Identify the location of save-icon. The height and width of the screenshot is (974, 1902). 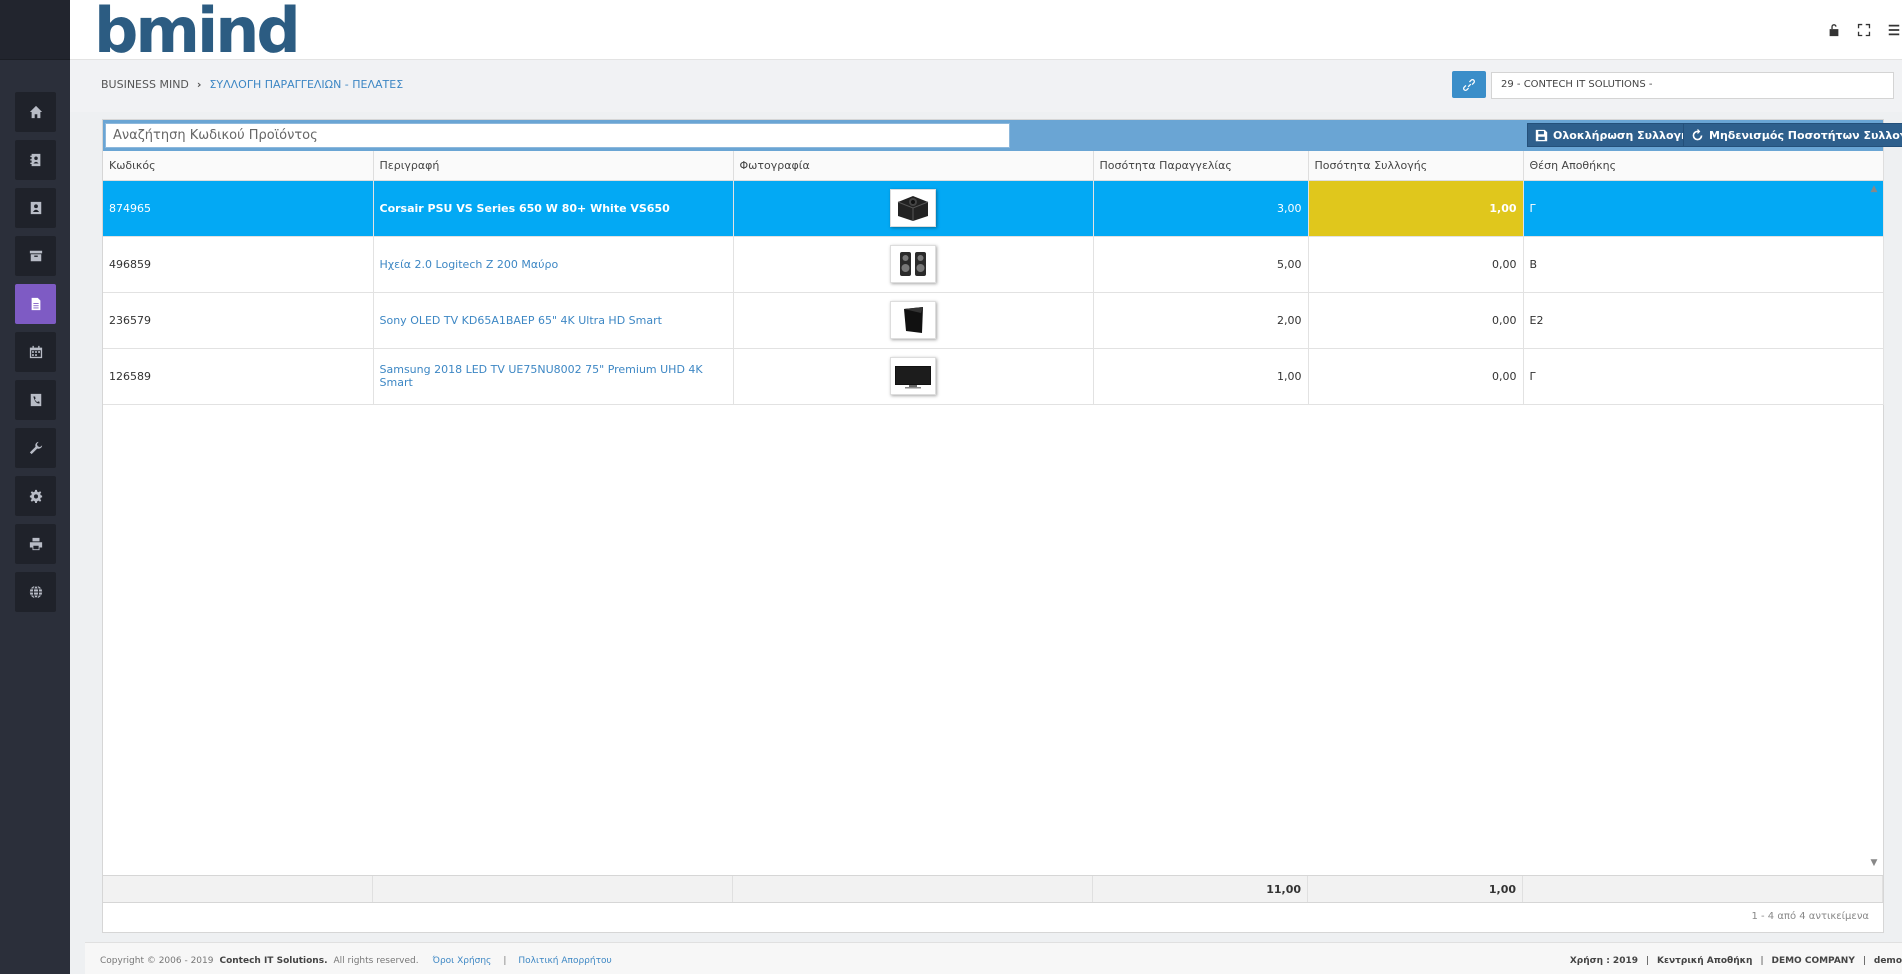
(1541, 135).